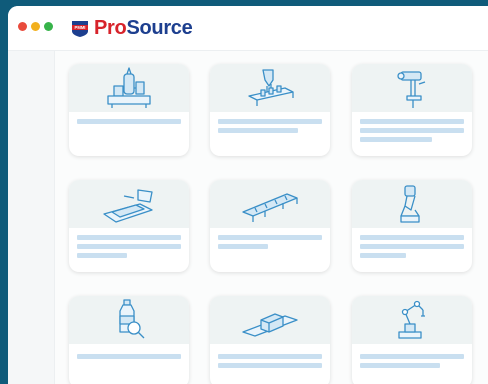 The image size is (488, 384). What do you see at coordinates (22, 26) in the screenshot?
I see `close-window-button` at bounding box center [22, 26].